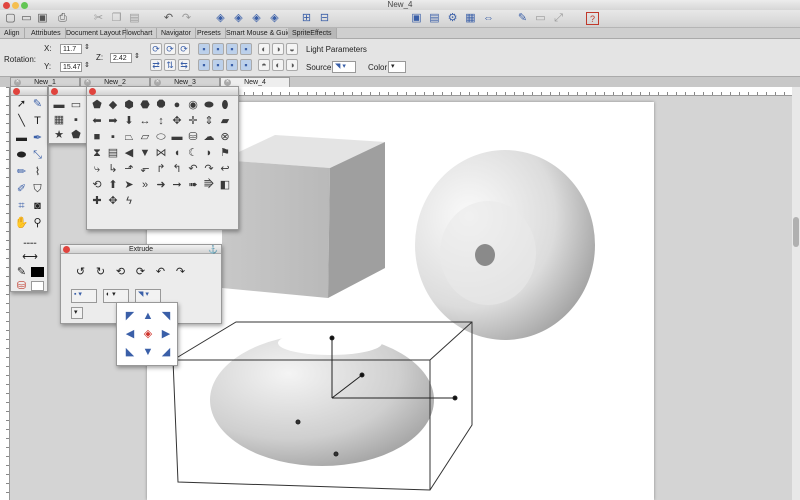  I want to click on document-shape-icon: ▤, so click(113, 153).